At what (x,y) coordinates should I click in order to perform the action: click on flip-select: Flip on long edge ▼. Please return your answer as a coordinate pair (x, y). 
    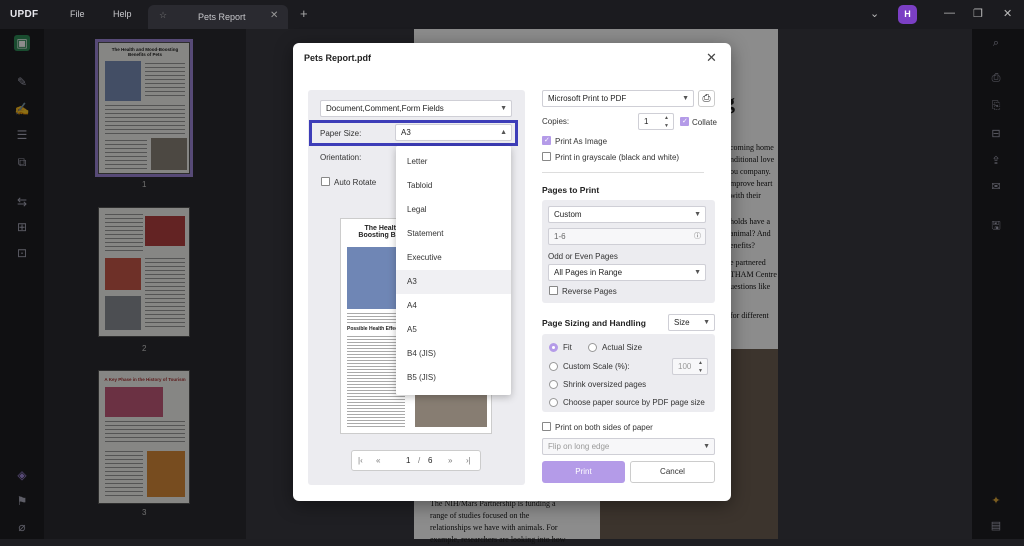
    Looking at the image, I should click on (628, 446).